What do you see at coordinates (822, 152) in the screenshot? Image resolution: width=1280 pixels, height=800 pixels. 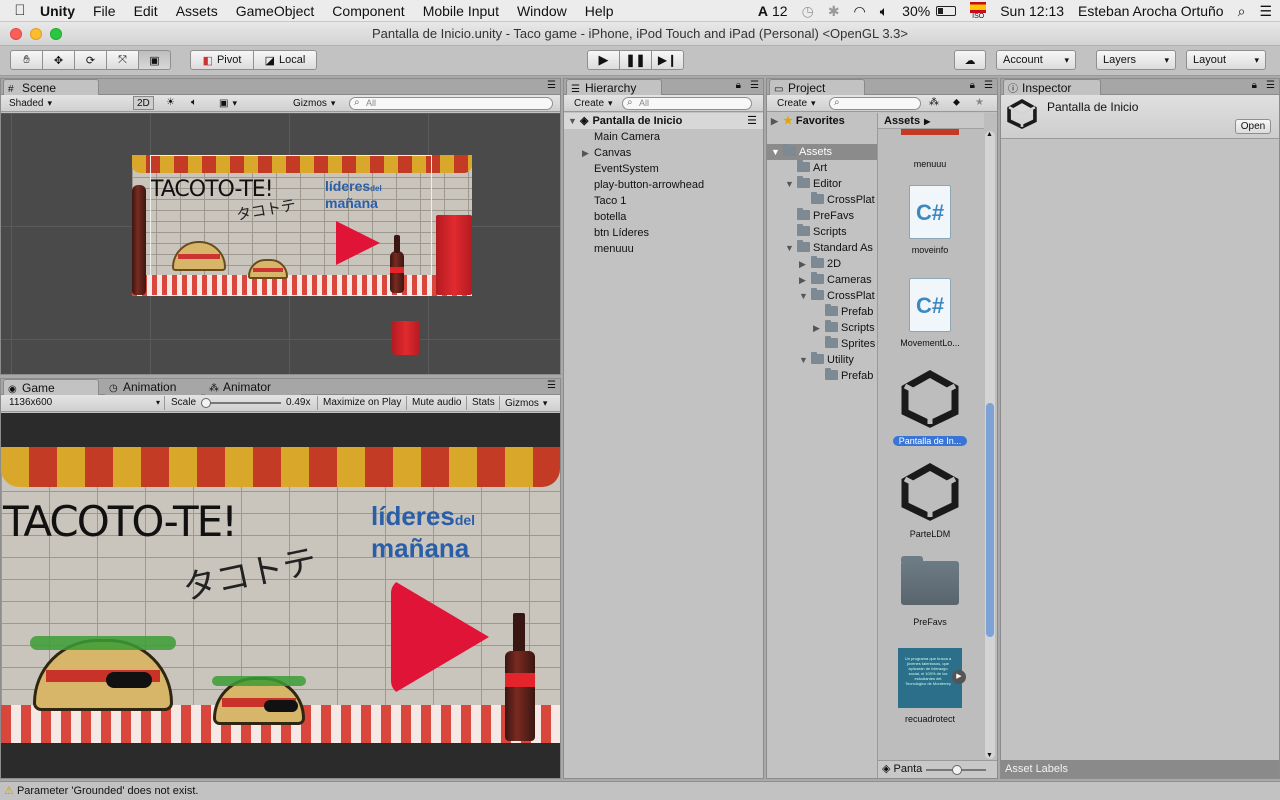 I see `assets-root-folder: ▼ Assets` at bounding box center [822, 152].